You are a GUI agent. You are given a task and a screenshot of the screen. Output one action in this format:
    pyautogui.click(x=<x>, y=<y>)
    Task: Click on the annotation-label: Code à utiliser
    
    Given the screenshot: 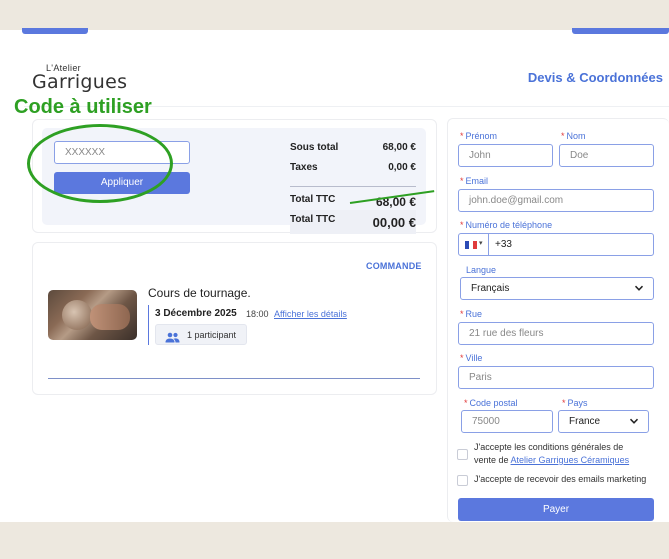 What is the action you would take?
    pyautogui.click(x=83, y=107)
    